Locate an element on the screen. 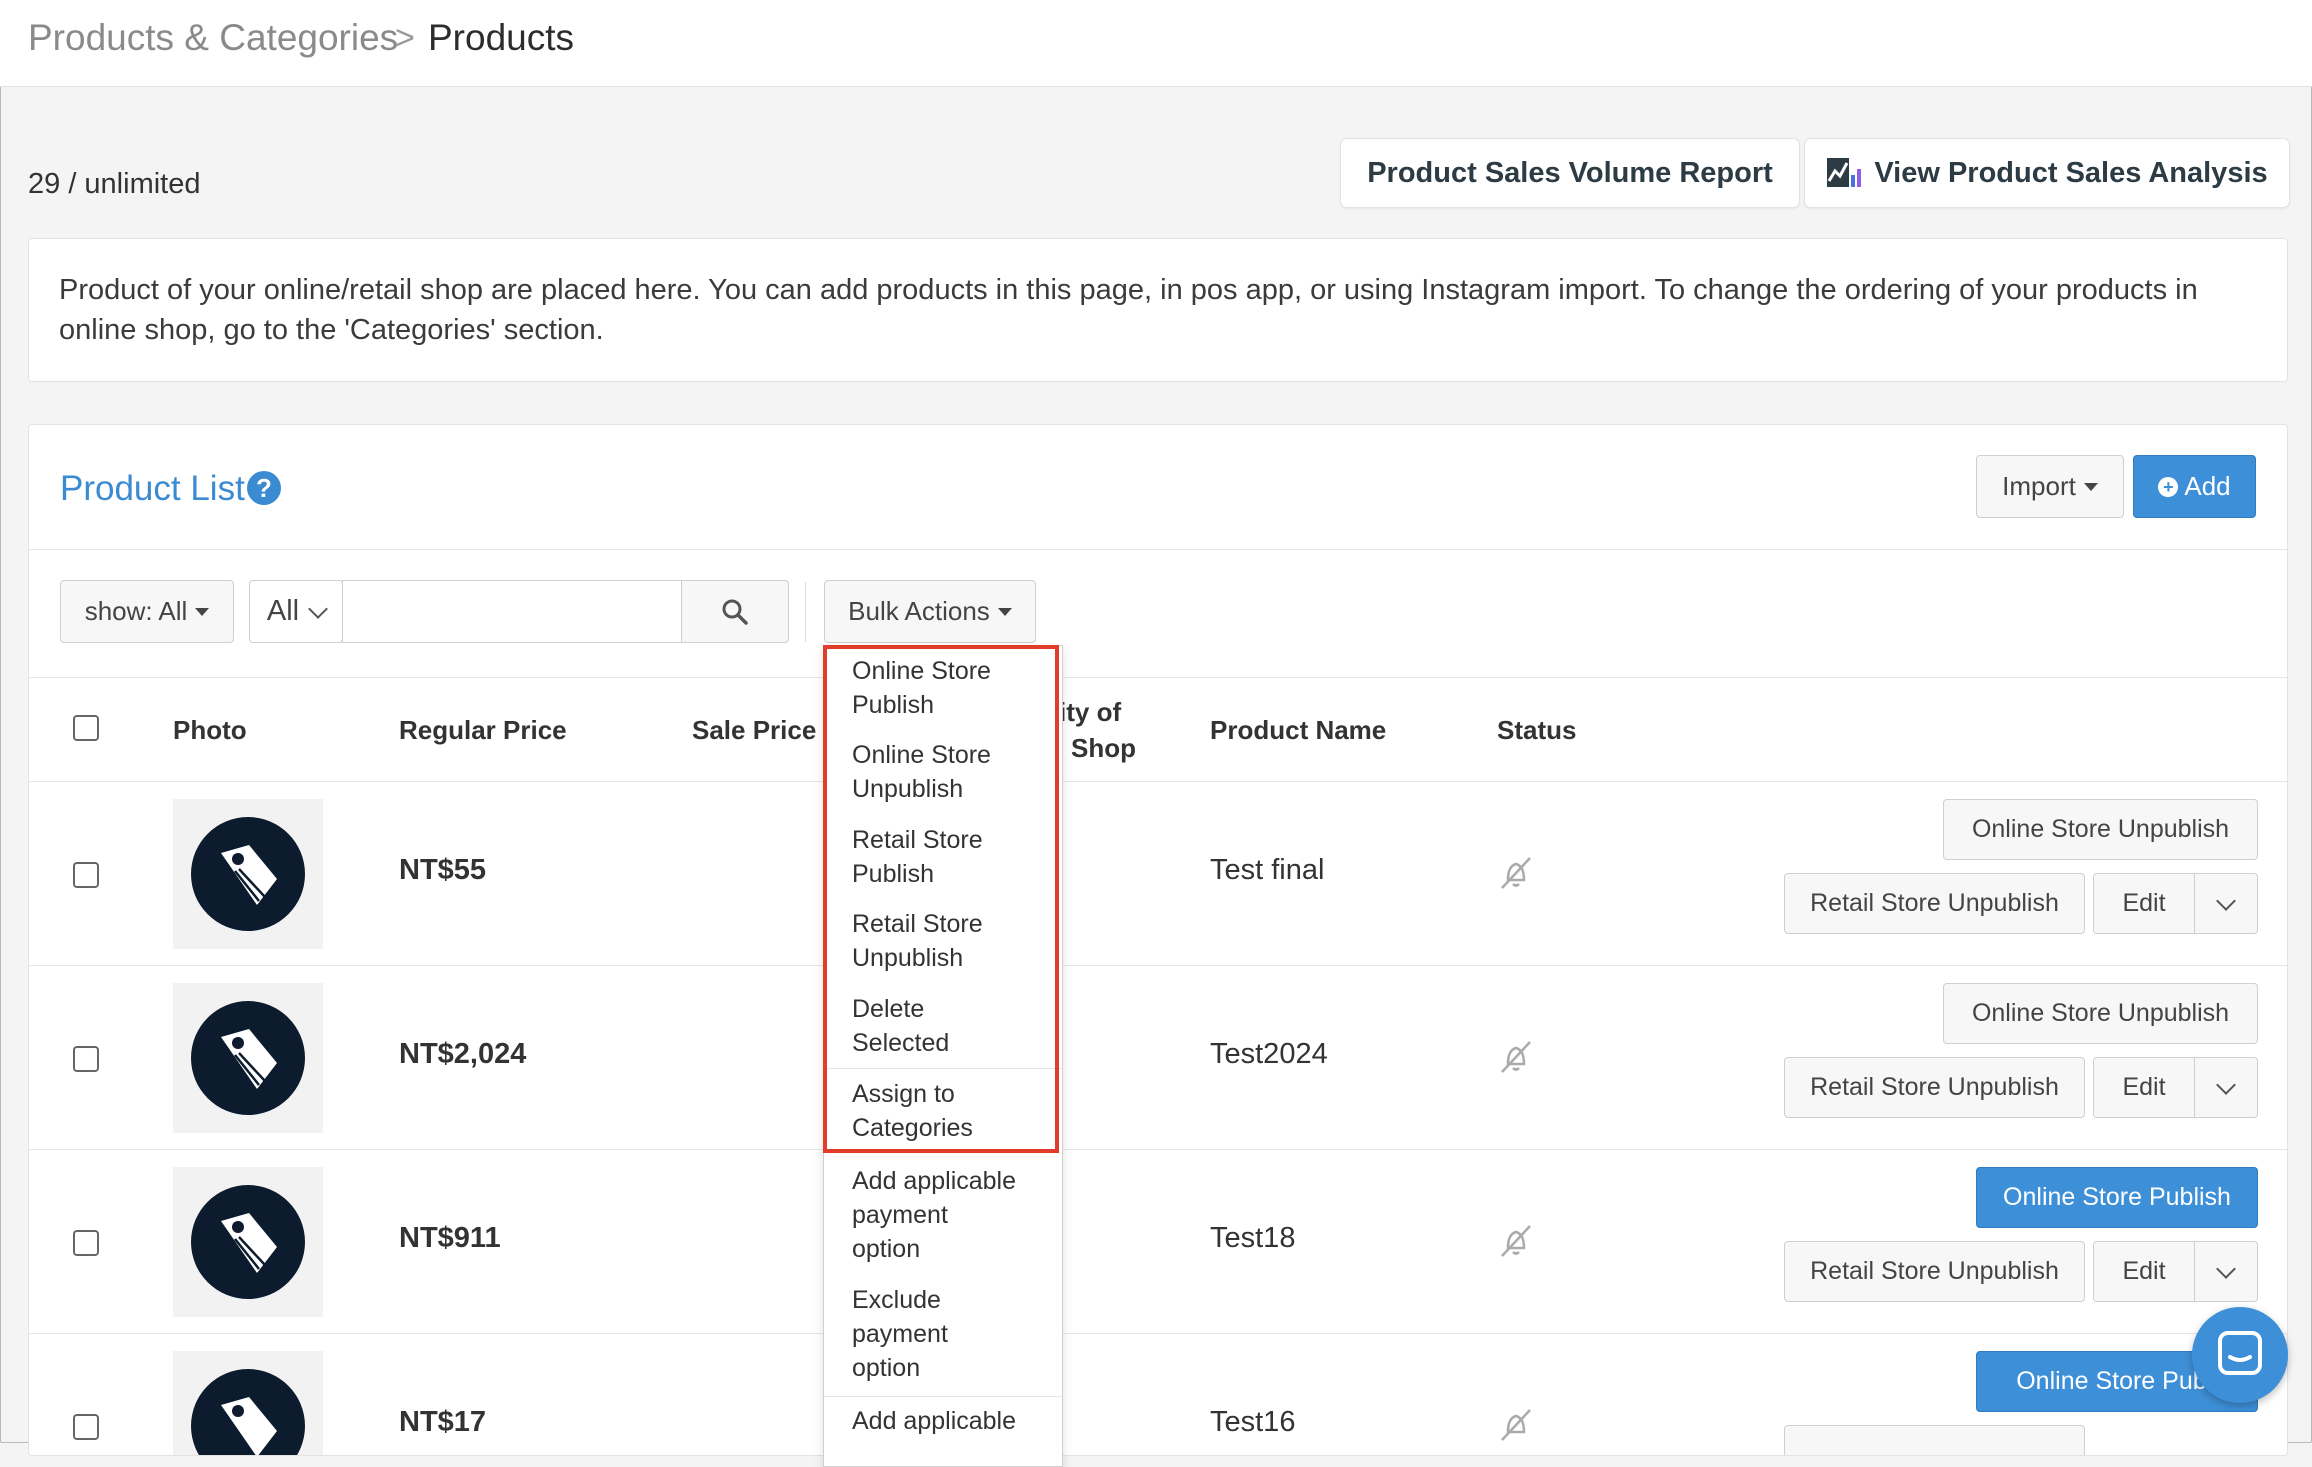  show-filter-dropdown: show: All is located at coordinates (147, 611).